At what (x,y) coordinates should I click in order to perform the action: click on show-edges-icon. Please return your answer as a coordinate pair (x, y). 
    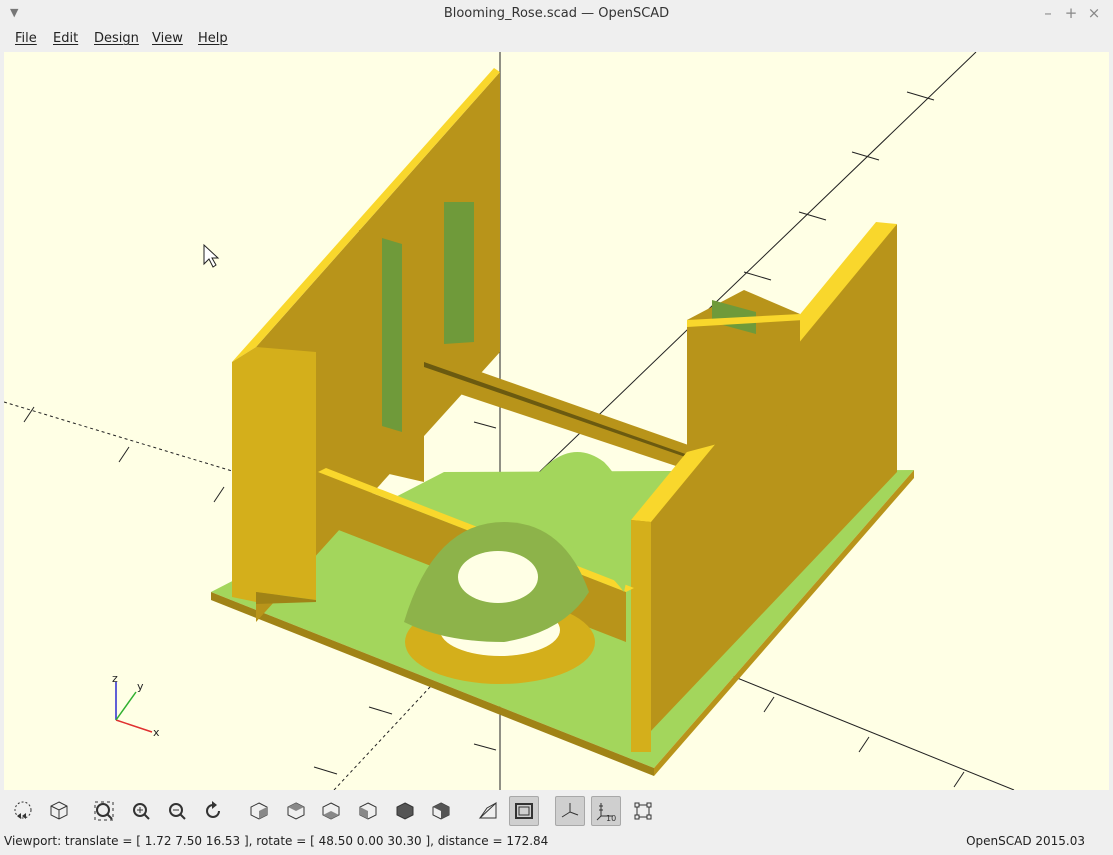
    Looking at the image, I should click on (643, 811).